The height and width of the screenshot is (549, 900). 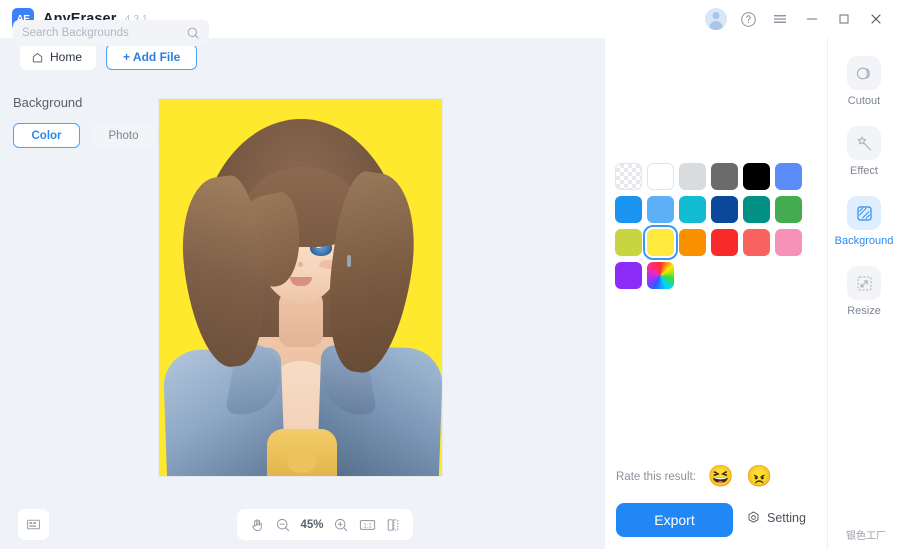 I want to click on swatch-navy, so click(x=724, y=209).